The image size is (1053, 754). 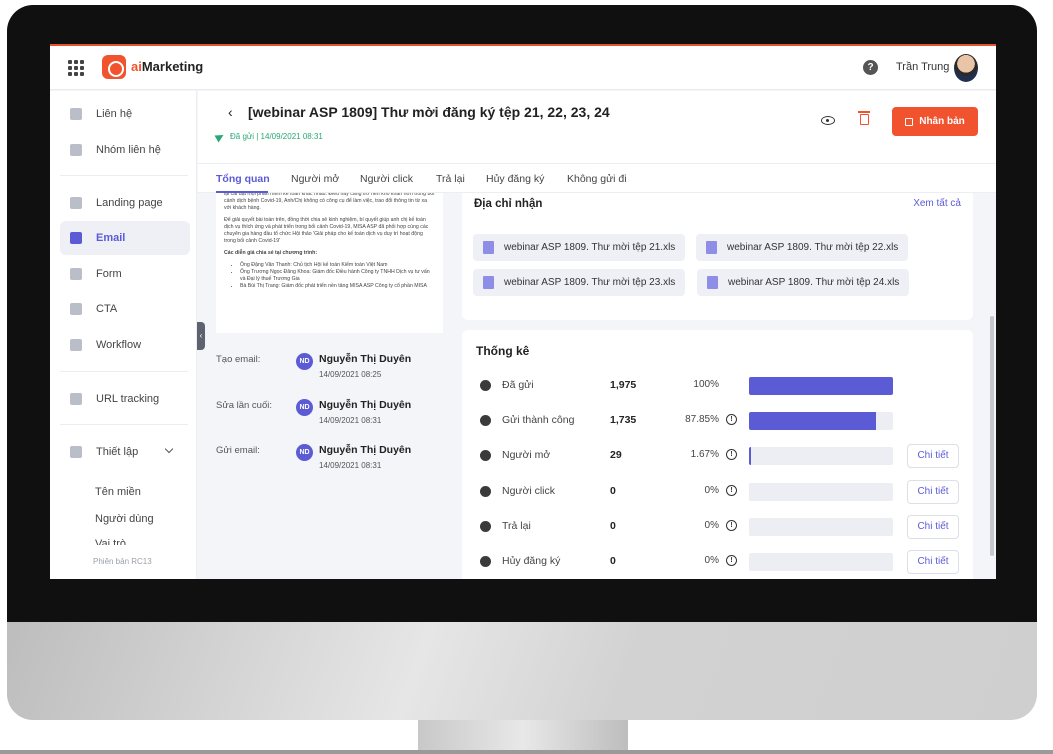 I want to click on stats-title: Thống kê, so click(x=503, y=351).